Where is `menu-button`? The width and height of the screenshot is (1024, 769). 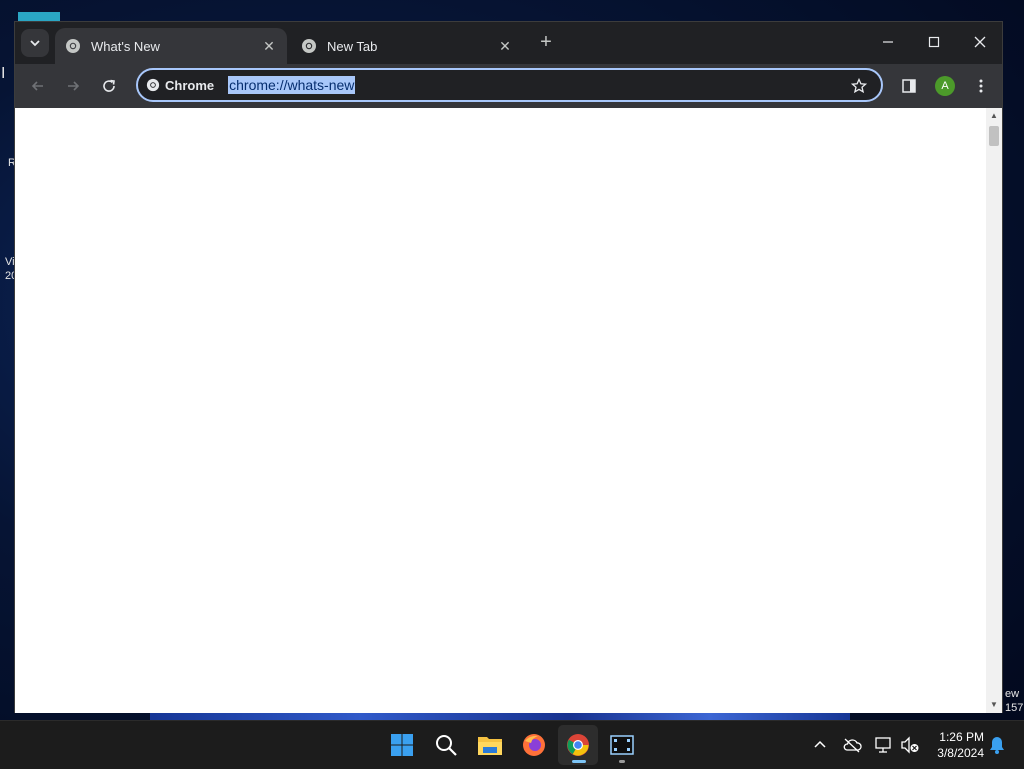
menu-button is located at coordinates (981, 86).